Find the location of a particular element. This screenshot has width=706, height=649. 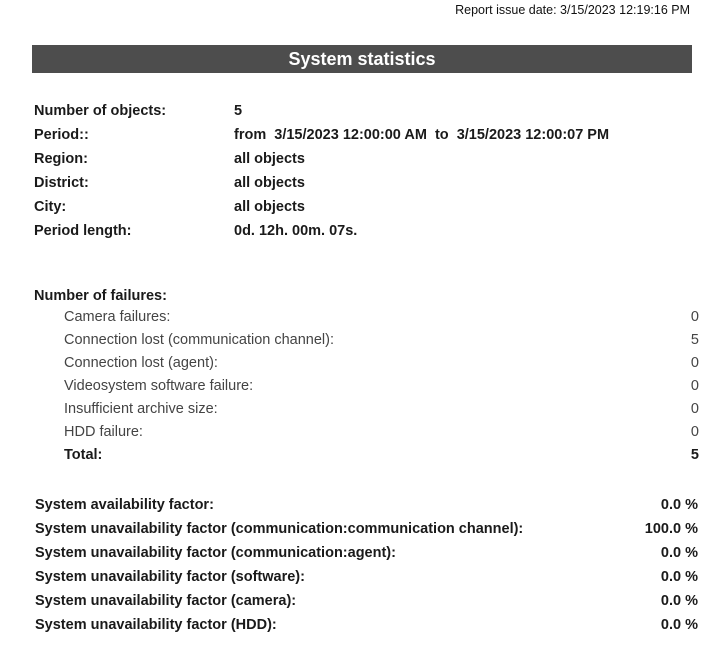

failure-row-total: Total: 5 is located at coordinates (366, 456).